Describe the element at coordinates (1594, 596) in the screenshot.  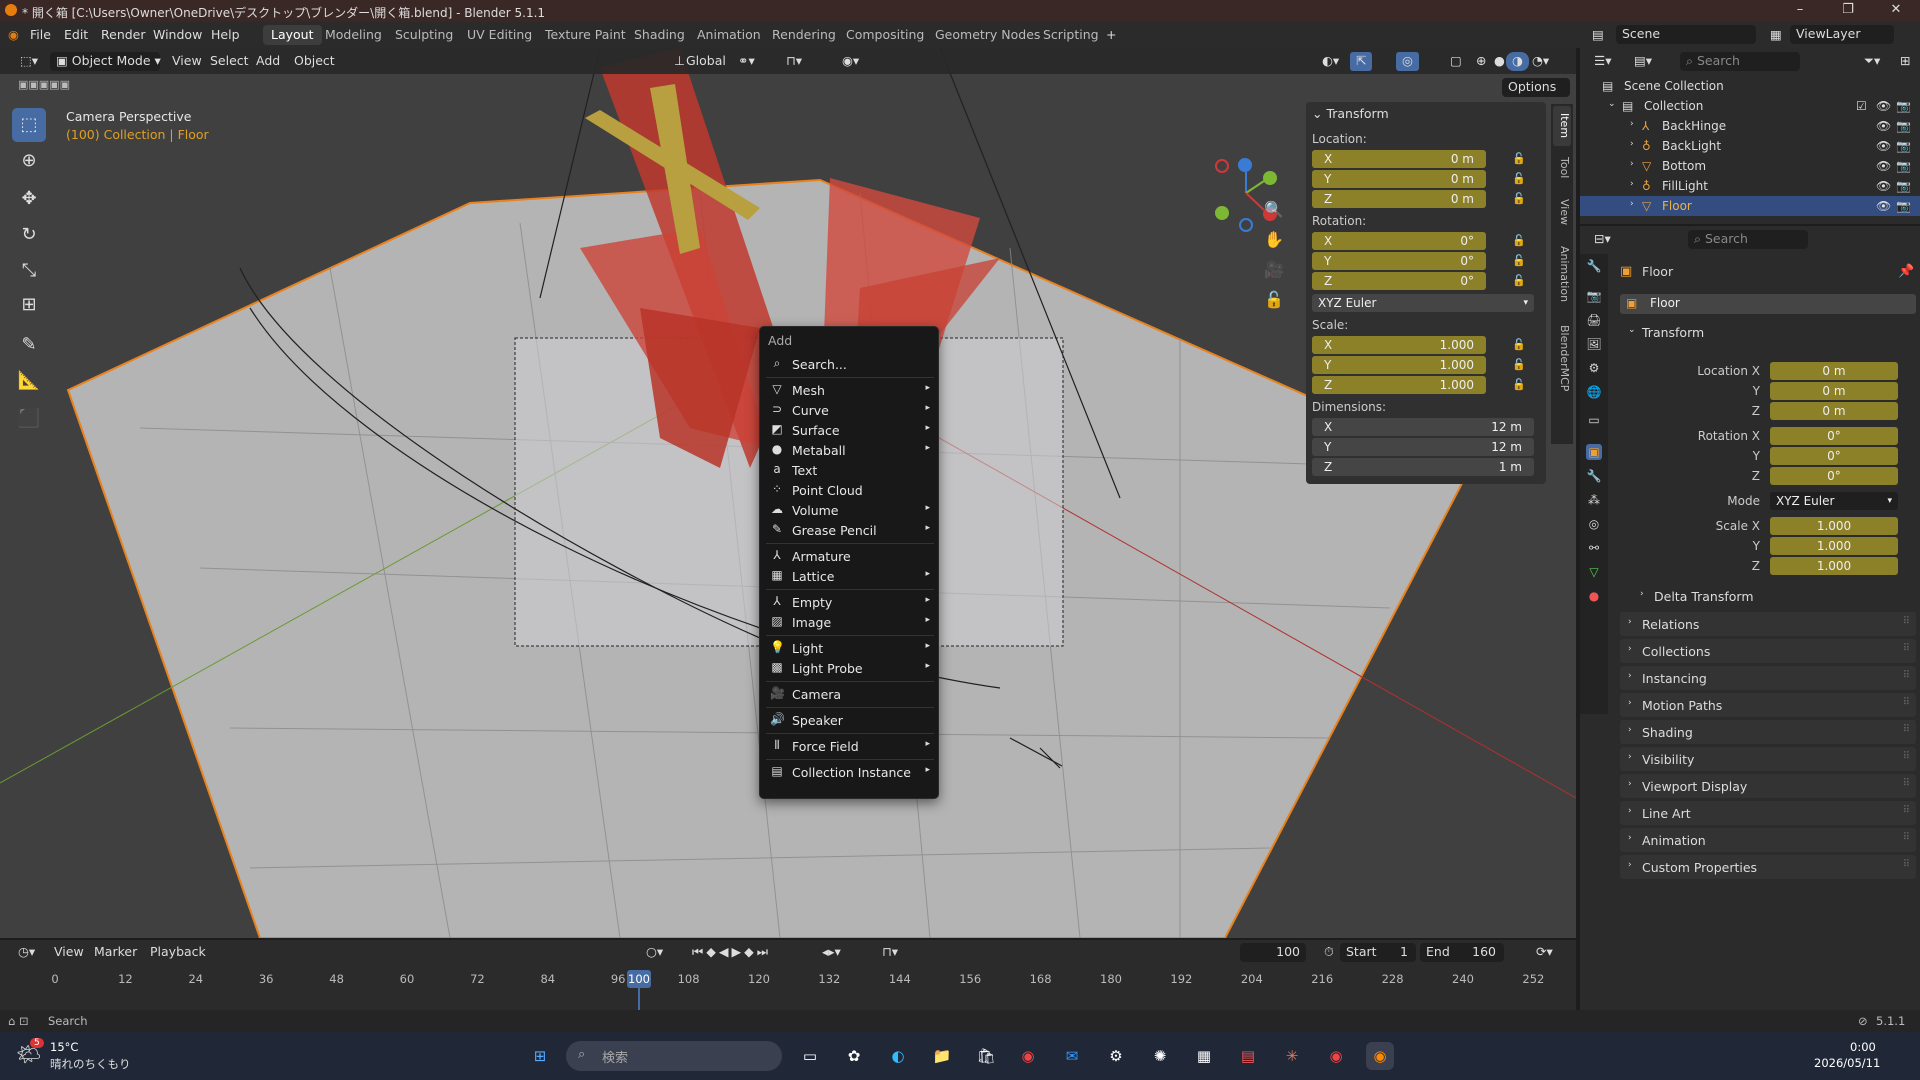
I see `material-tab-icon: ●` at that location.